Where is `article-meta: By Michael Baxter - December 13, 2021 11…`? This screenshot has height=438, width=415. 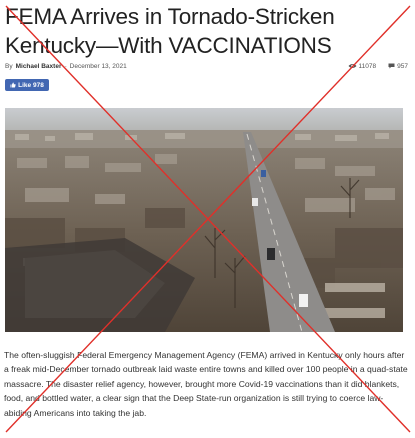
article-meta: By Michael Baxter - December 13, 2021 11… is located at coordinates (206, 66).